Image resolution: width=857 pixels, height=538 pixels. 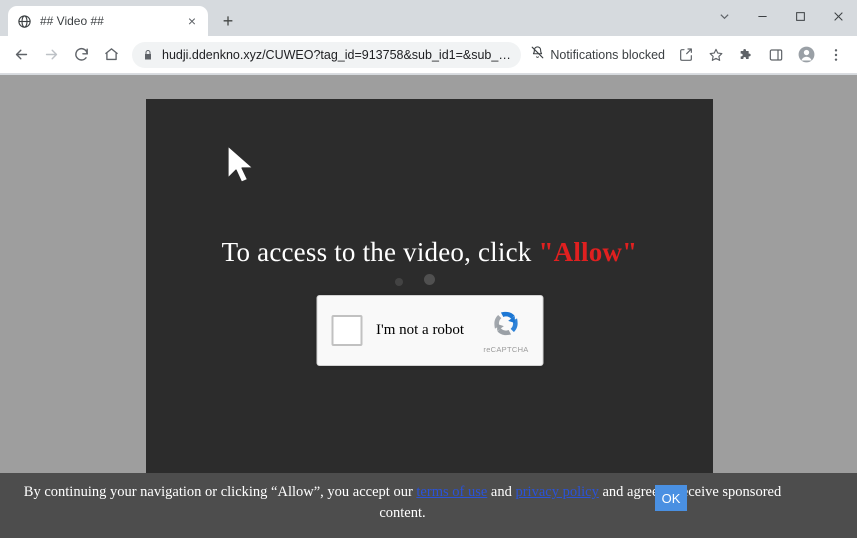 I want to click on recaptcha-brand-label: reCAPTCHA, so click(x=506, y=349).